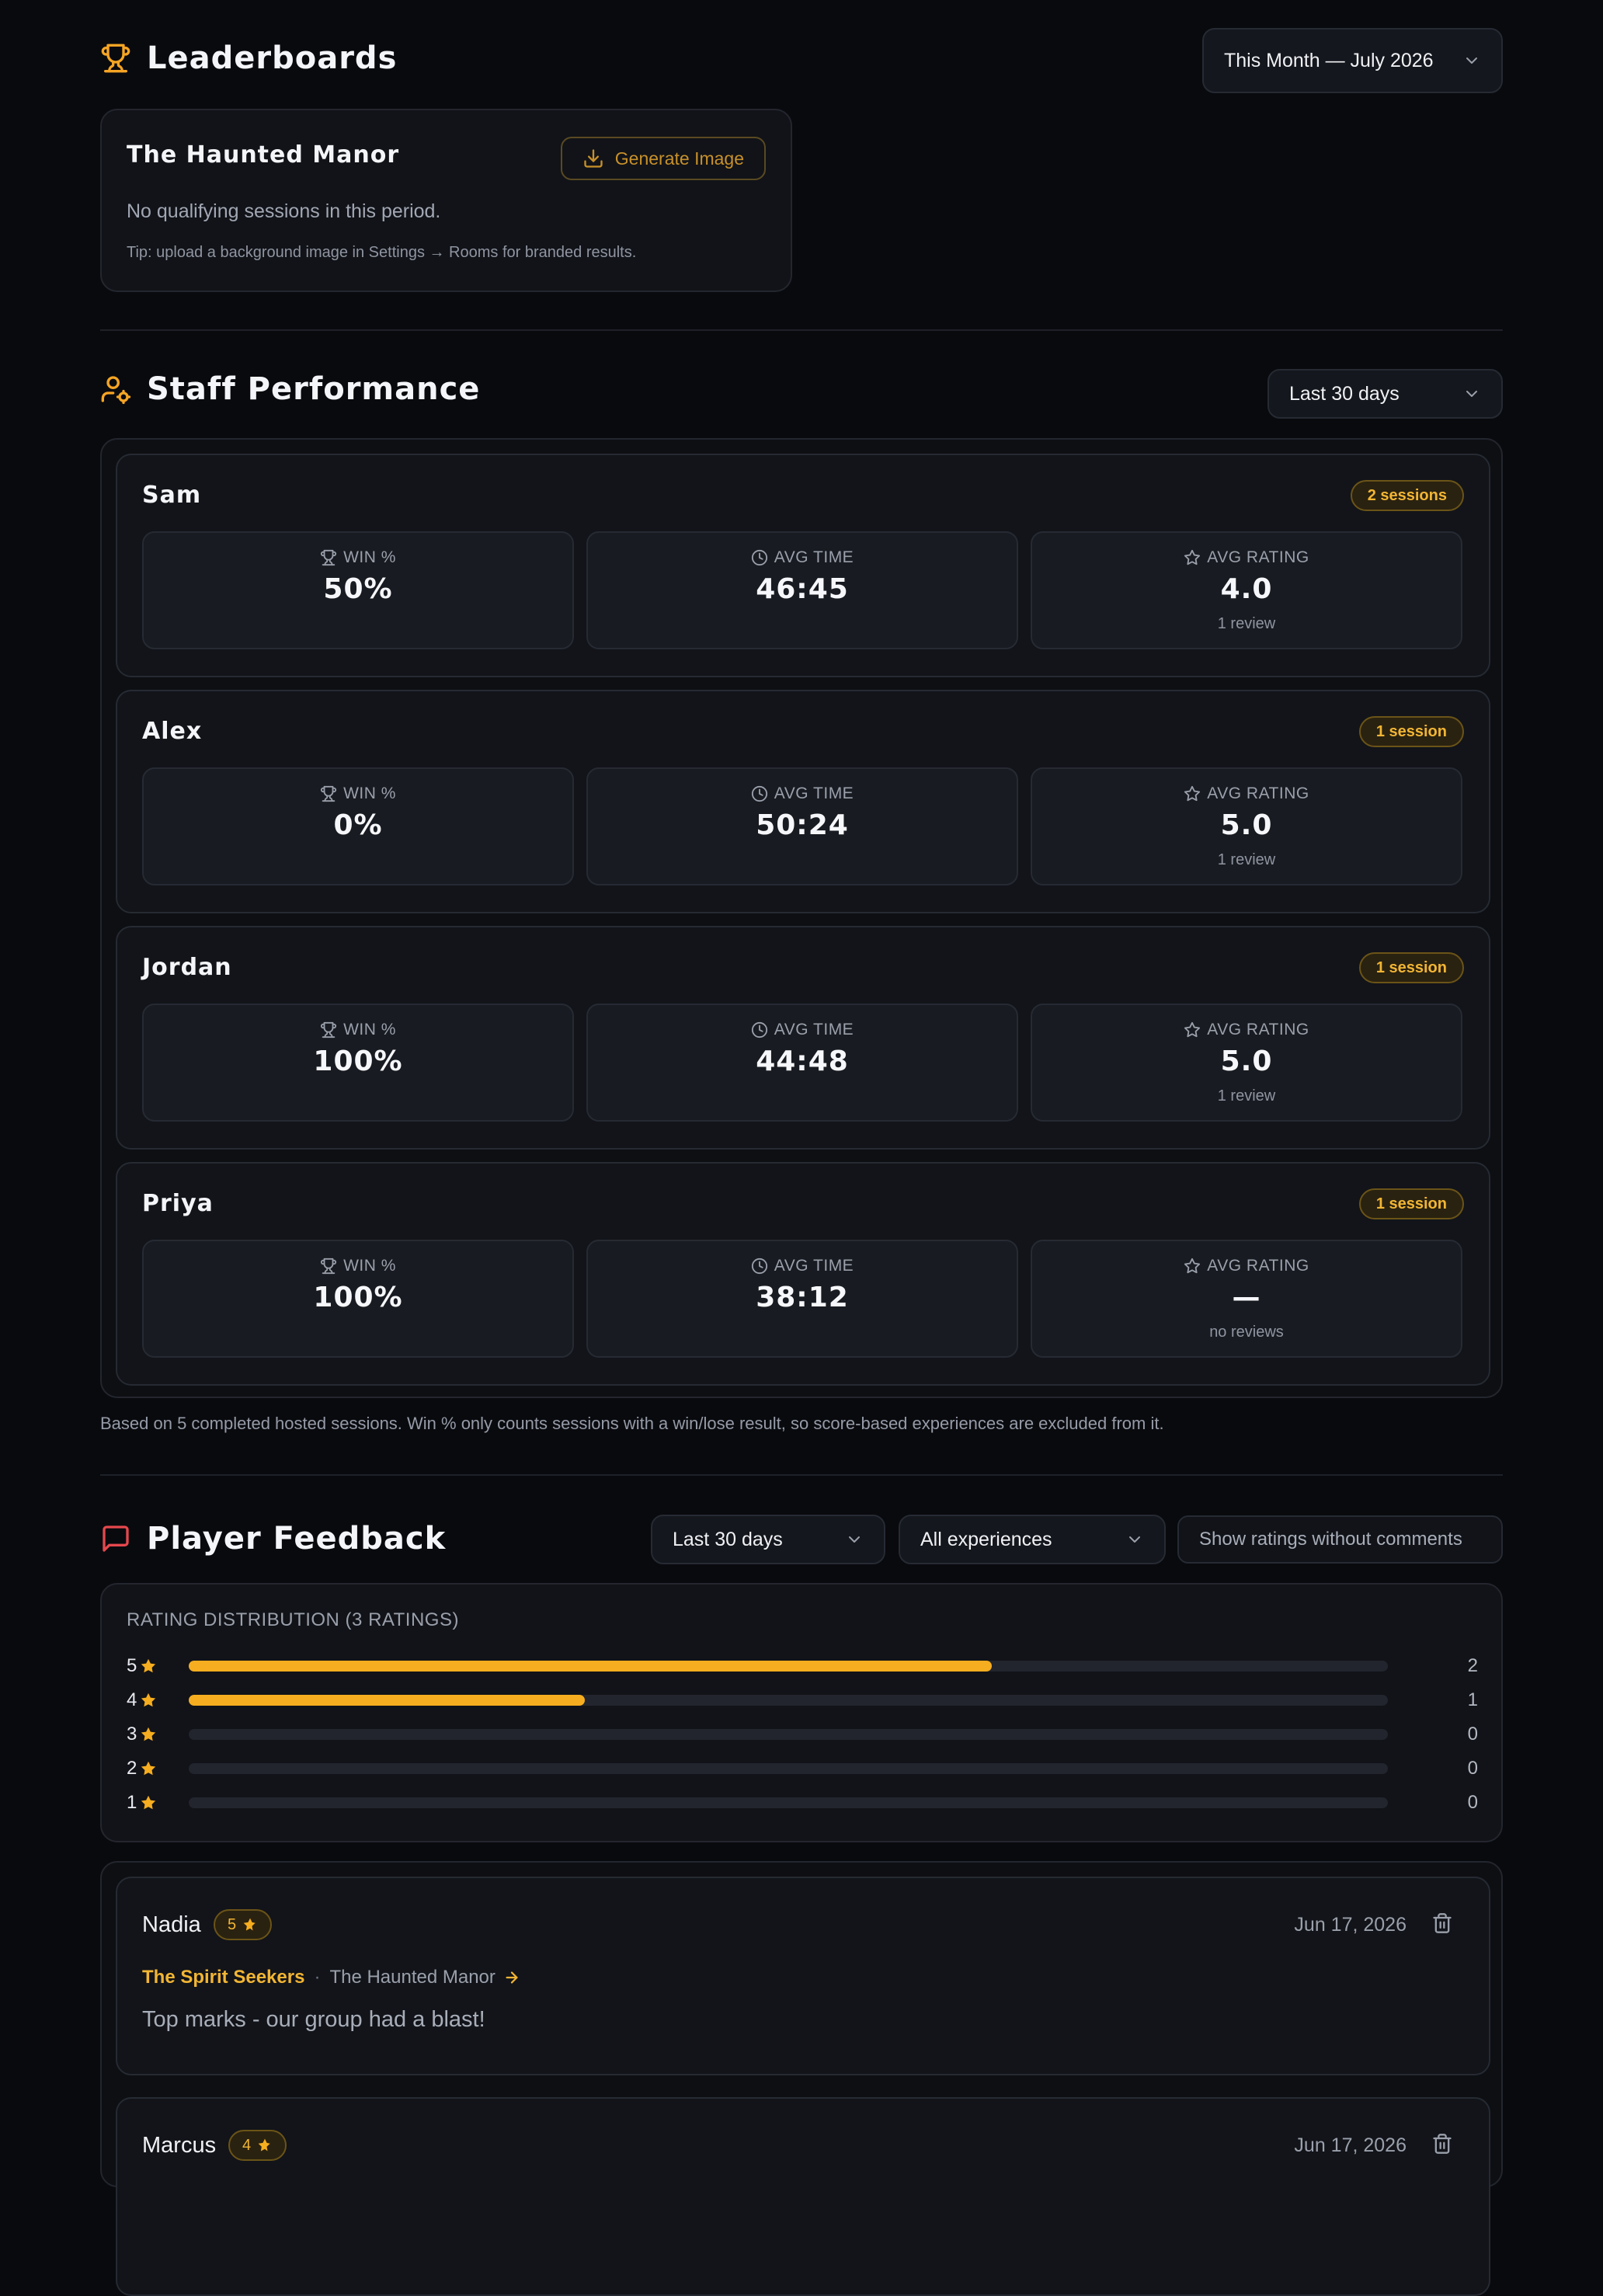 The height and width of the screenshot is (2296, 1603). I want to click on feedback-experience-value: All experiences, so click(986, 1539).